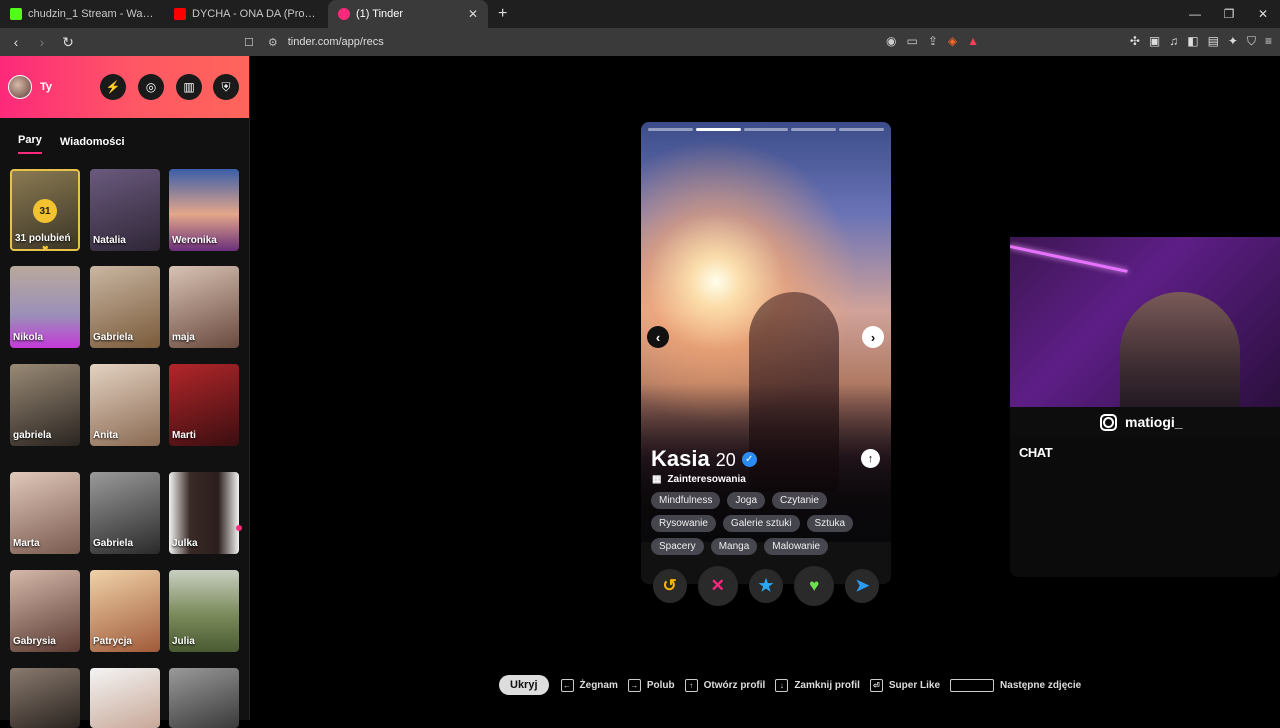 Image resolution: width=1280 pixels, height=728 pixels. What do you see at coordinates (1145, 422) in the screenshot?
I see `instagram-bar: matiogi_` at bounding box center [1145, 422].